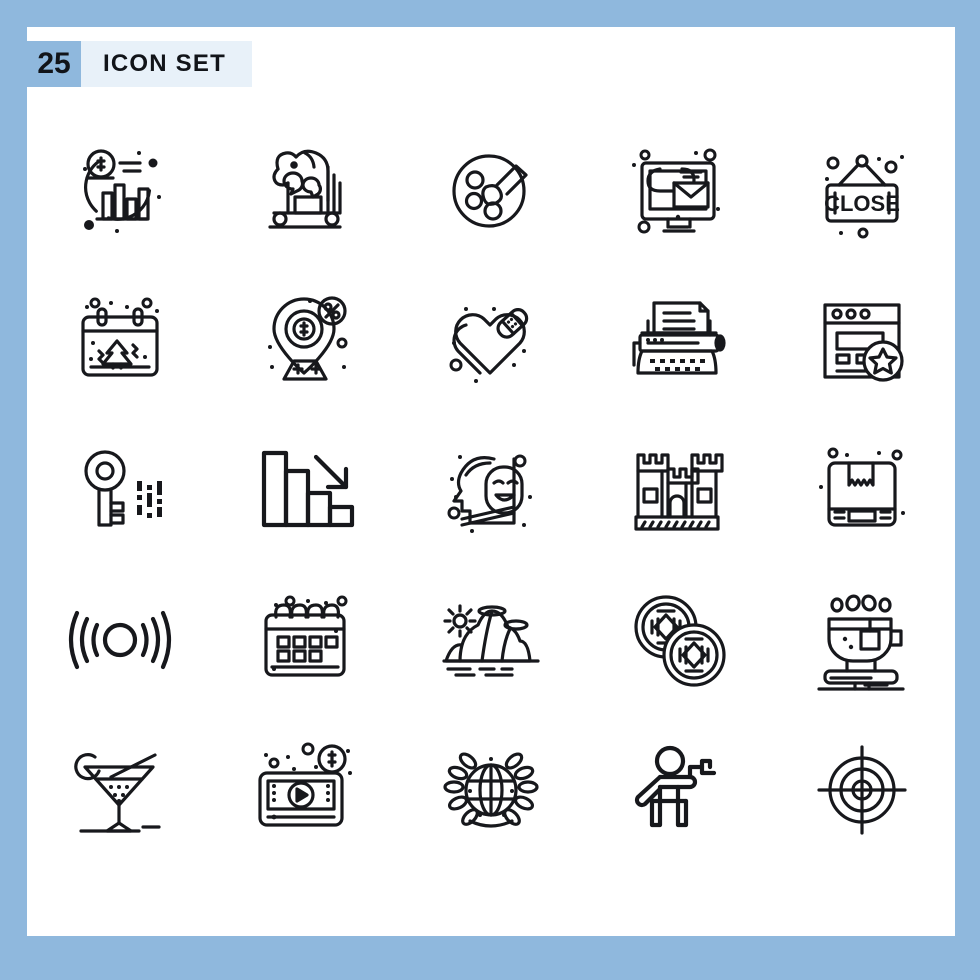  What do you see at coordinates (862, 203) in the screenshot?
I see `close-sign-text: CLOSE` at bounding box center [862, 203].